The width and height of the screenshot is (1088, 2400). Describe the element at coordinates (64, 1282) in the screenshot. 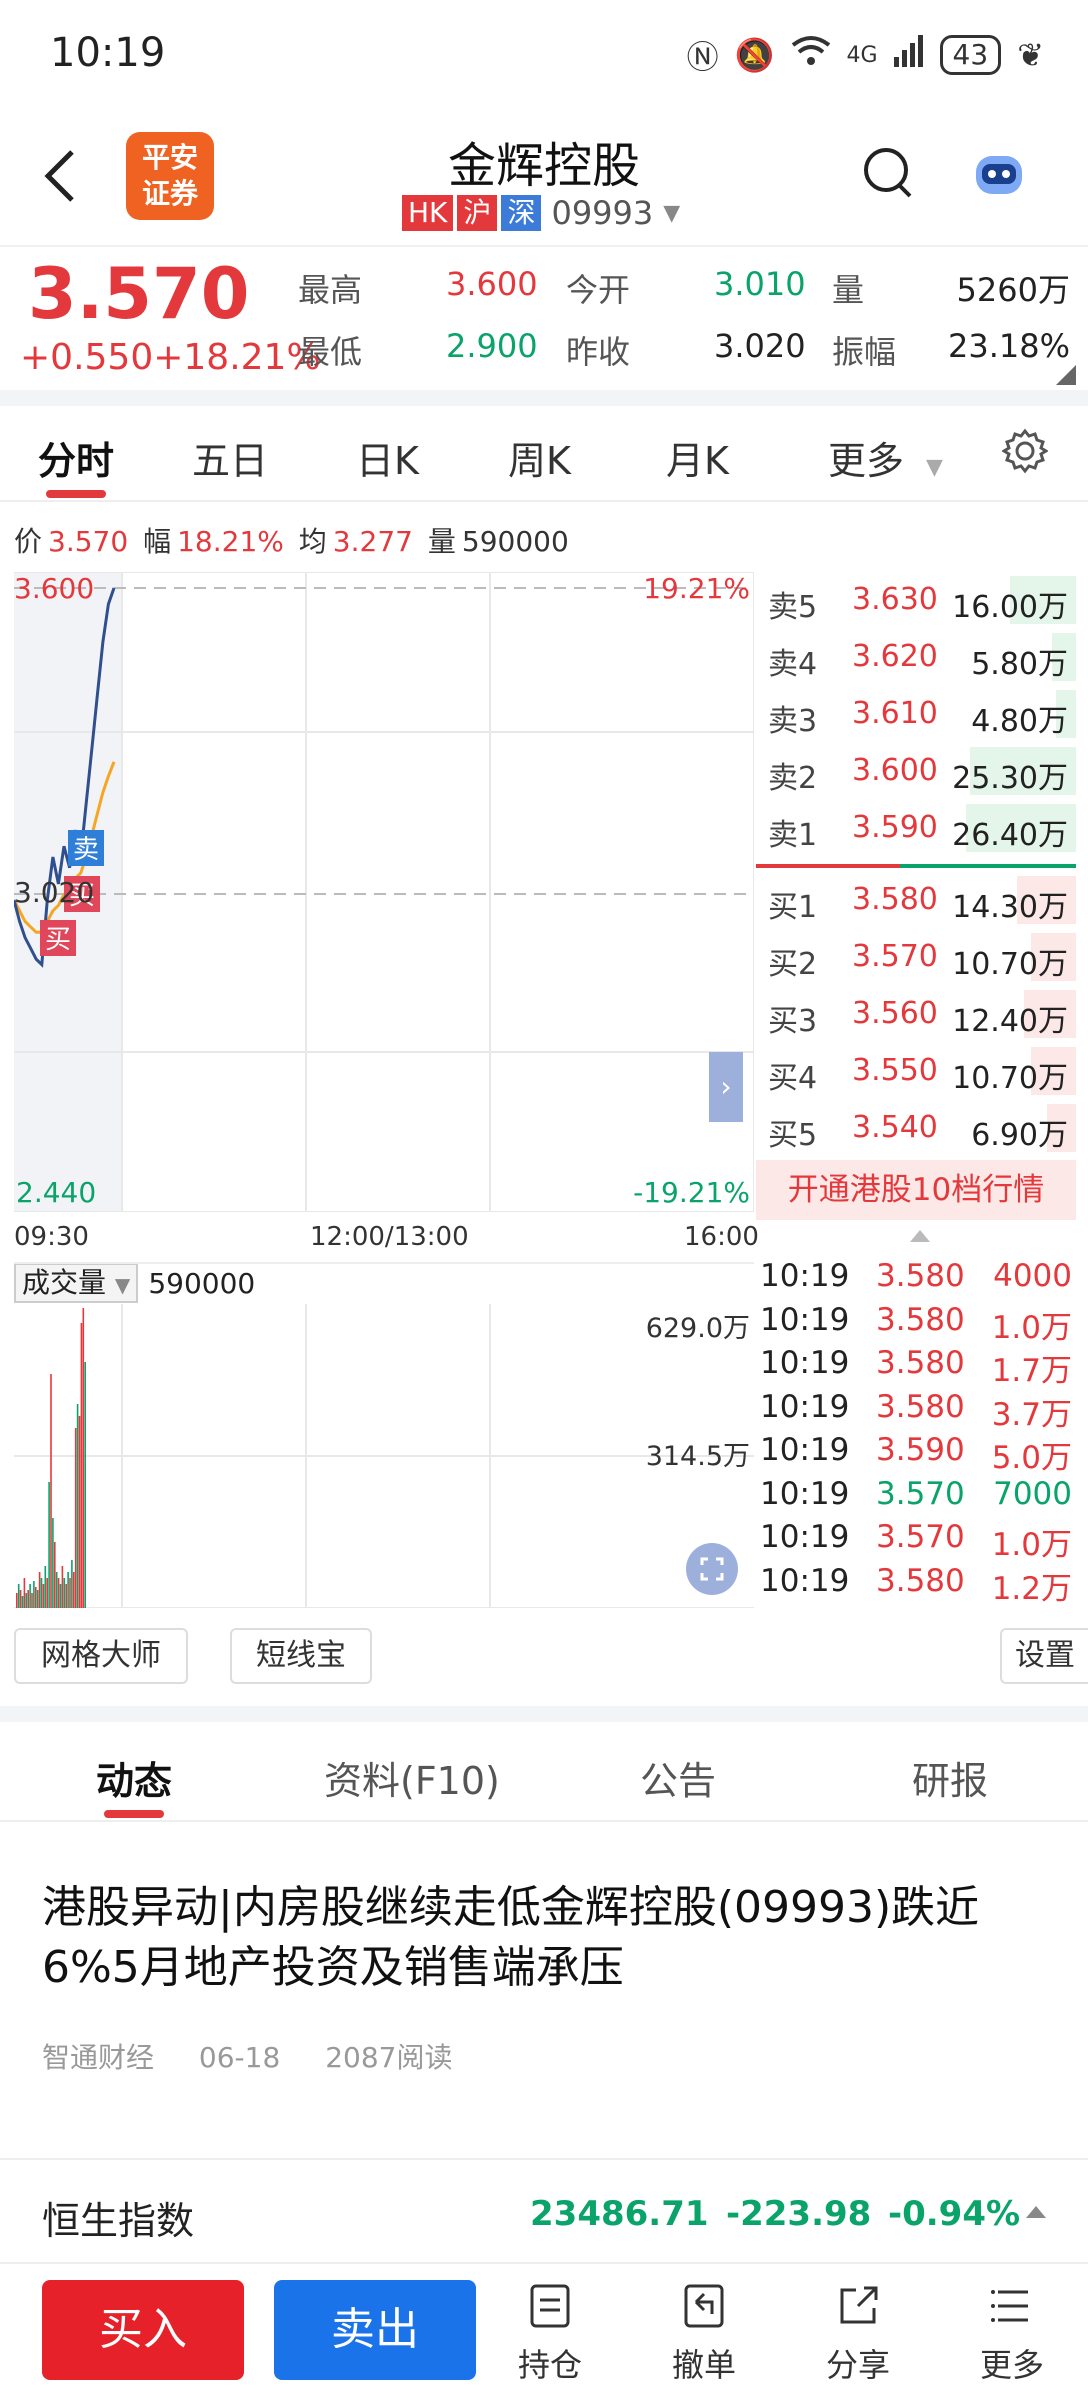

I see `volume-label: 成交量` at that location.